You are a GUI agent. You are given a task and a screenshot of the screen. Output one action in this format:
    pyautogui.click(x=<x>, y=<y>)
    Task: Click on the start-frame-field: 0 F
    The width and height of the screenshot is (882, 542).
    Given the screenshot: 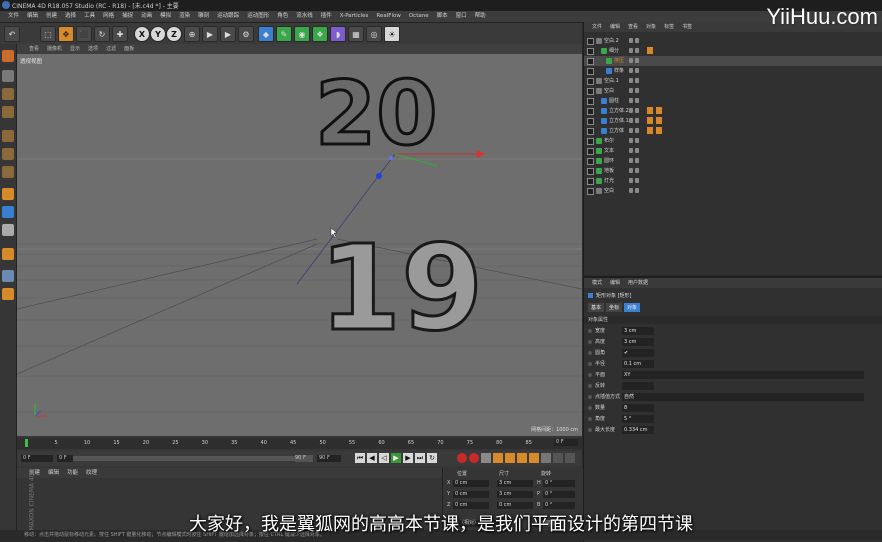 What is the action you would take?
    pyautogui.click(x=65, y=458)
    